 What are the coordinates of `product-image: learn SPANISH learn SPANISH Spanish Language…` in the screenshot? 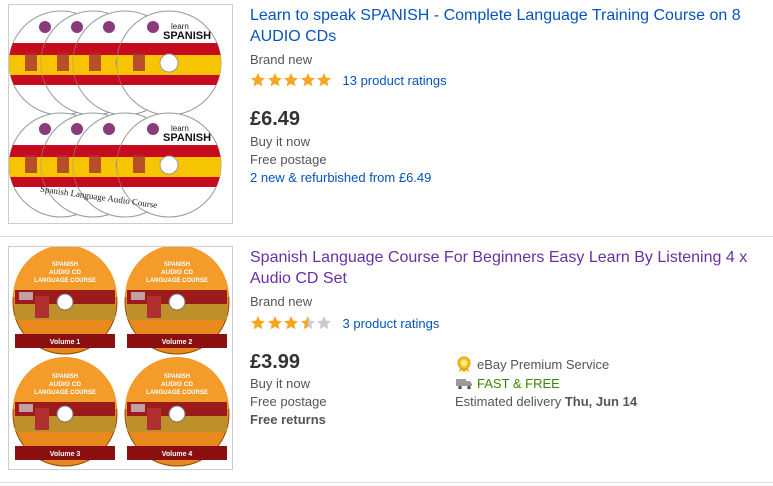 It's located at (120, 114).